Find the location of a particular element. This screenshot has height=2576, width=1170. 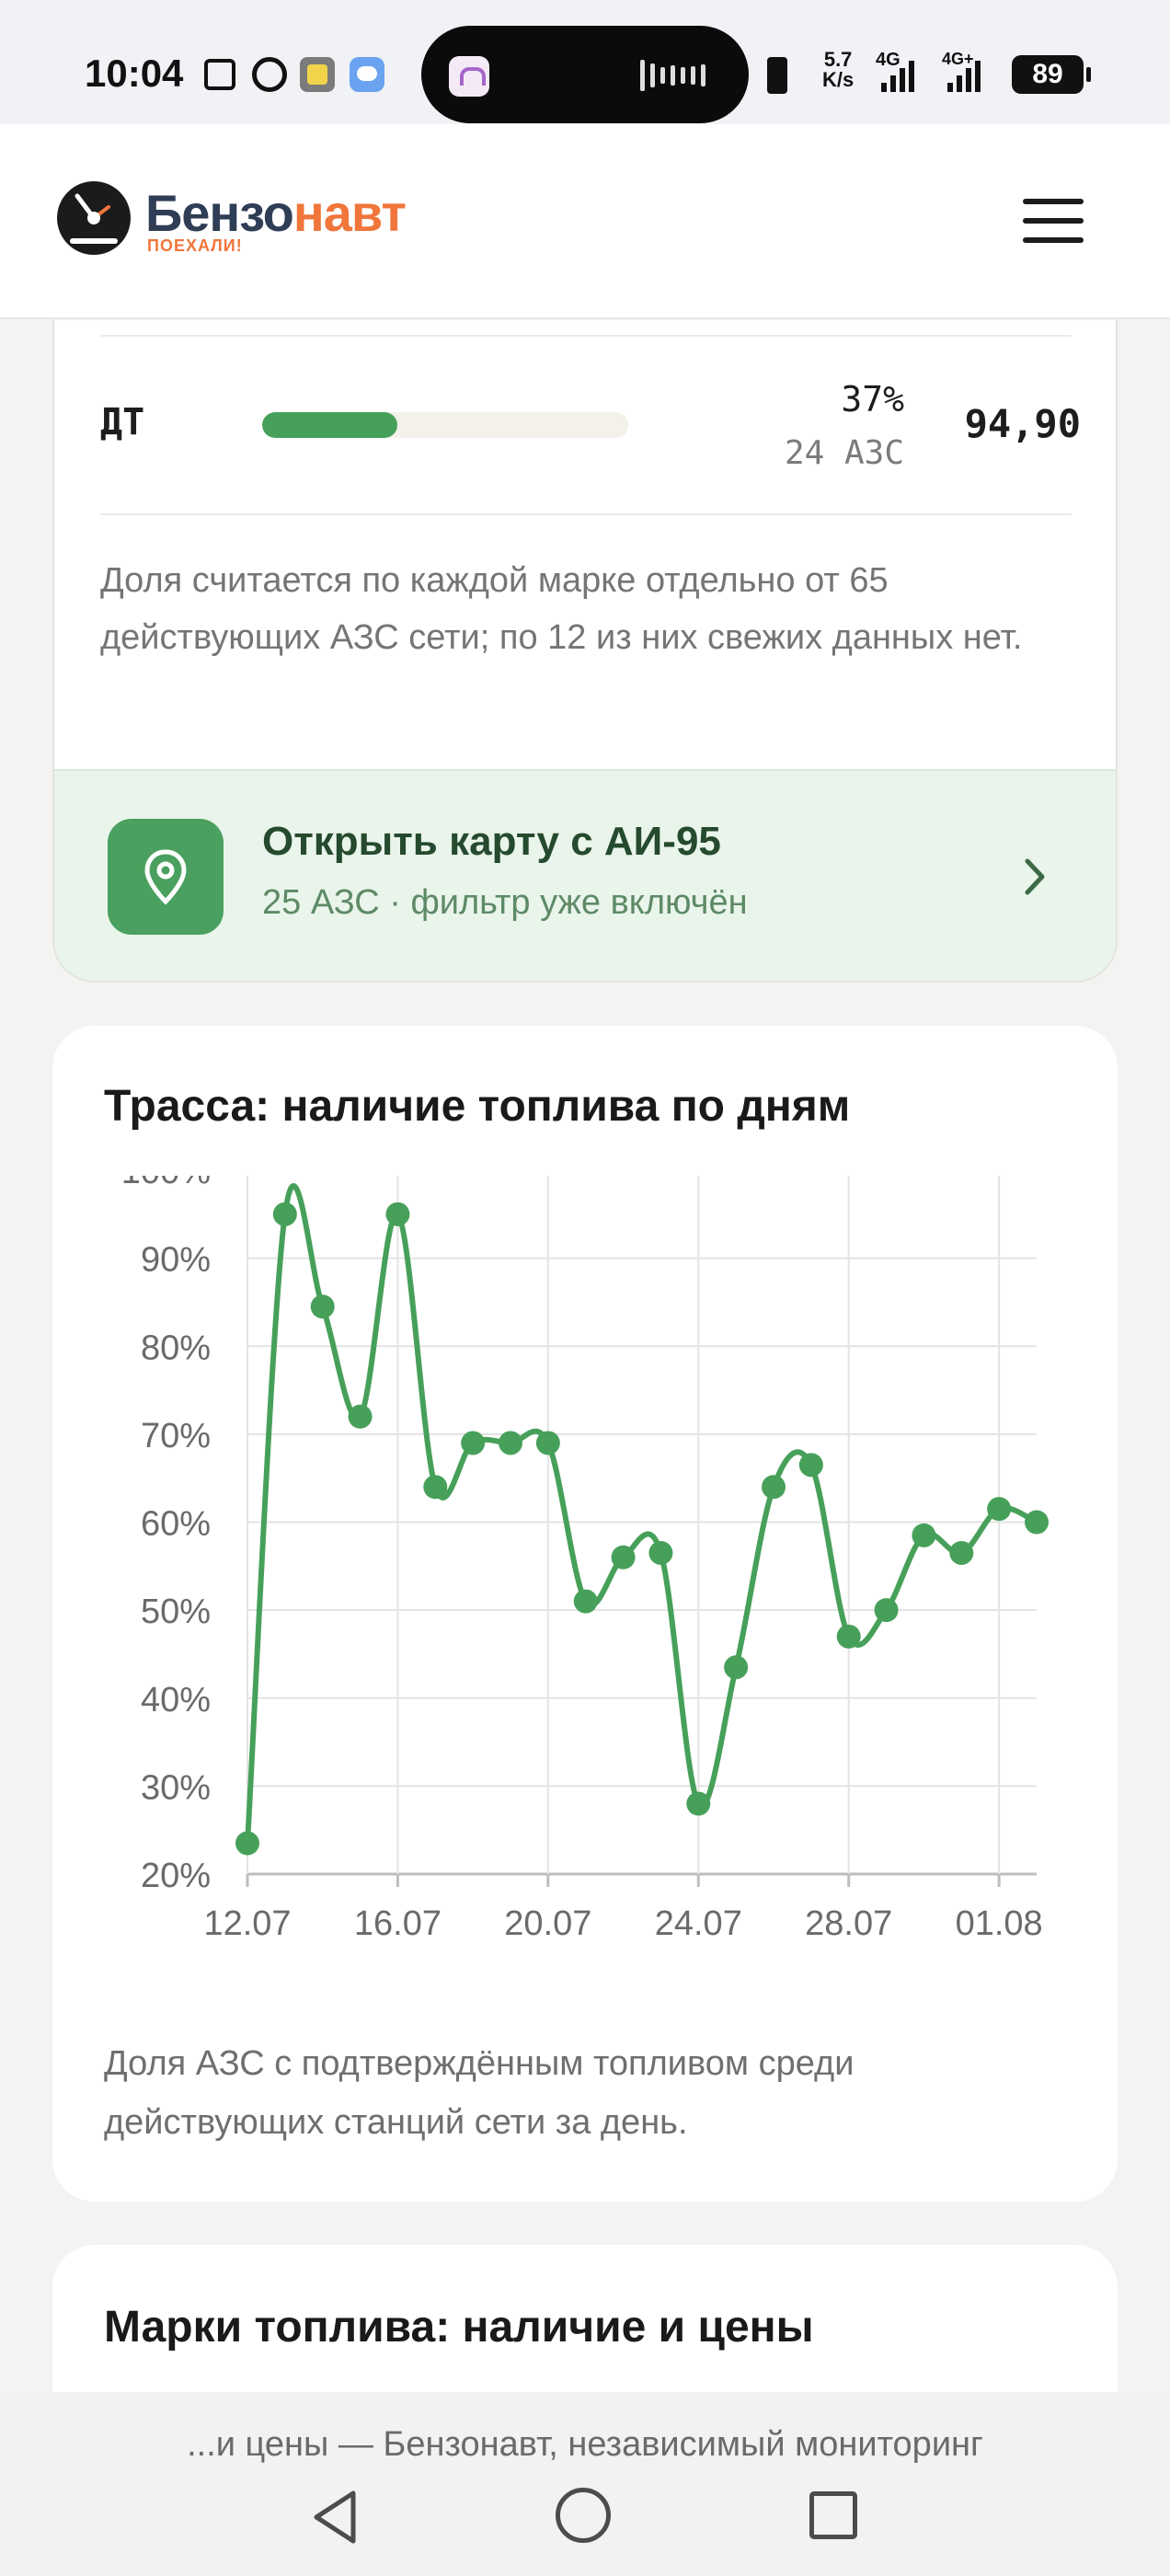

menu-button is located at coordinates (1053, 221).